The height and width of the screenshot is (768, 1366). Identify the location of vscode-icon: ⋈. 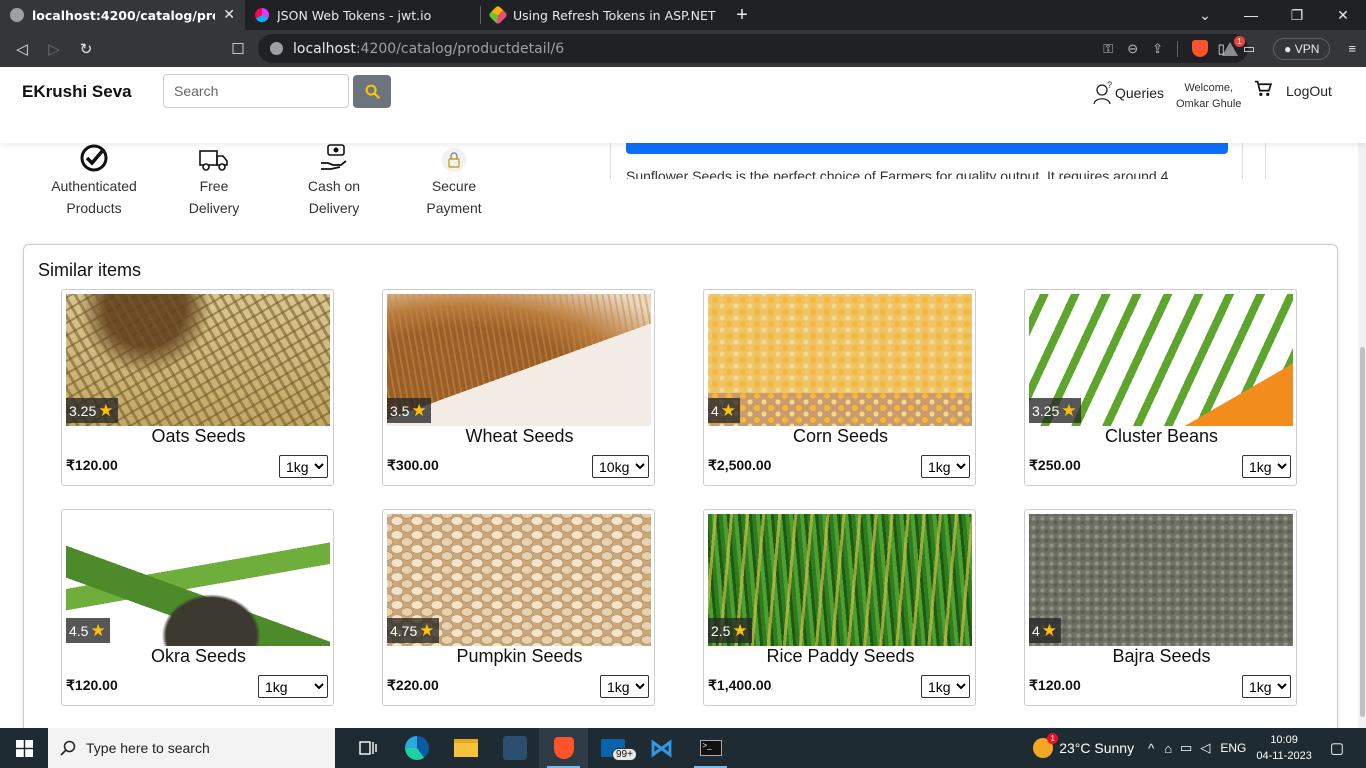
(661, 748).